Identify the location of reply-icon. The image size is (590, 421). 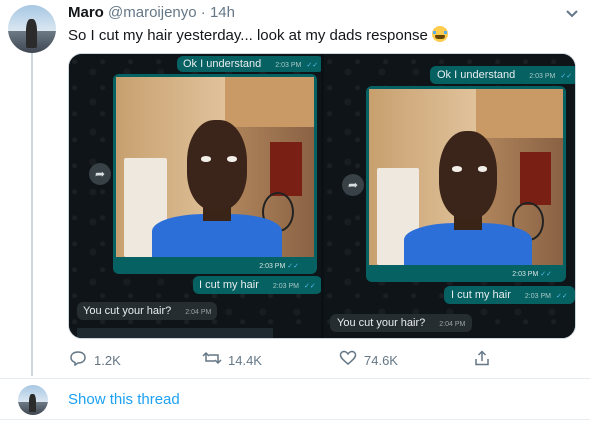
(78, 360).